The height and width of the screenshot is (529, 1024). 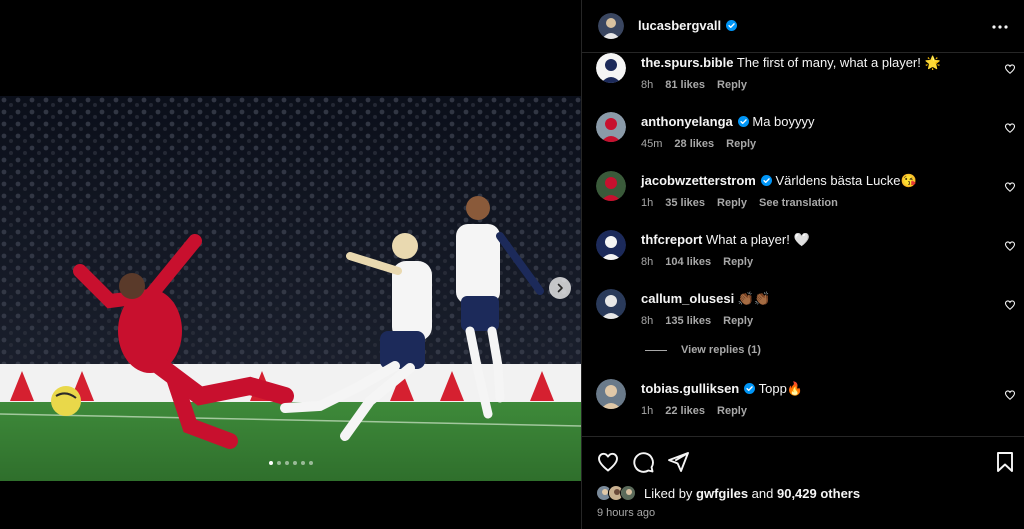 I want to click on comment-username: callum_olusesi, so click(x=687, y=298).